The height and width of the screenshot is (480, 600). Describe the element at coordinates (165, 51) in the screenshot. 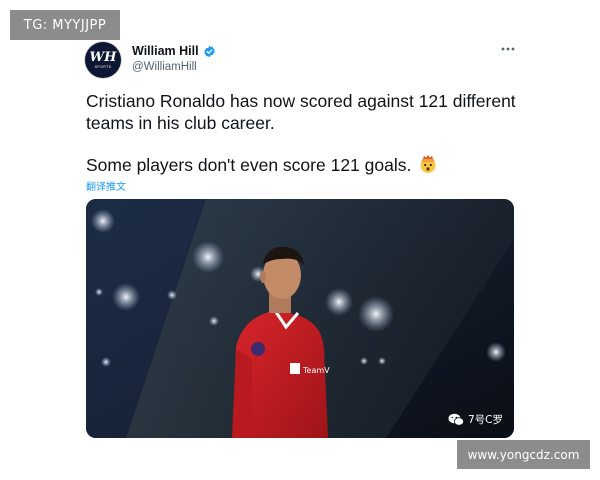

I see `author-name-text: William Hill` at that location.